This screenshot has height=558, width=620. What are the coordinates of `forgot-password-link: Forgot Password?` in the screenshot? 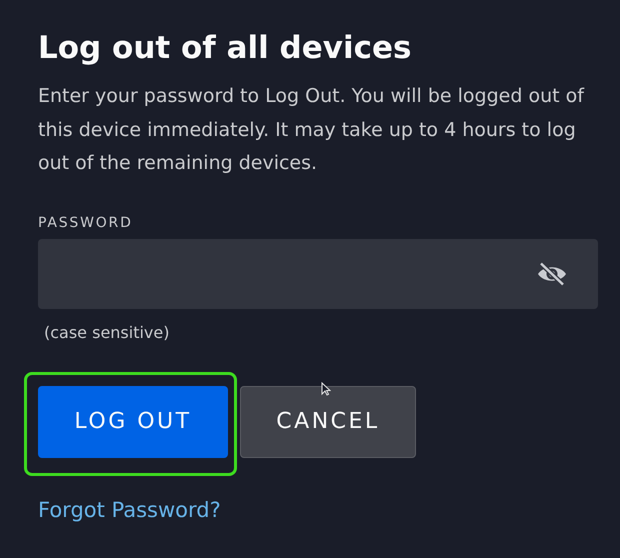 It's located at (129, 510).